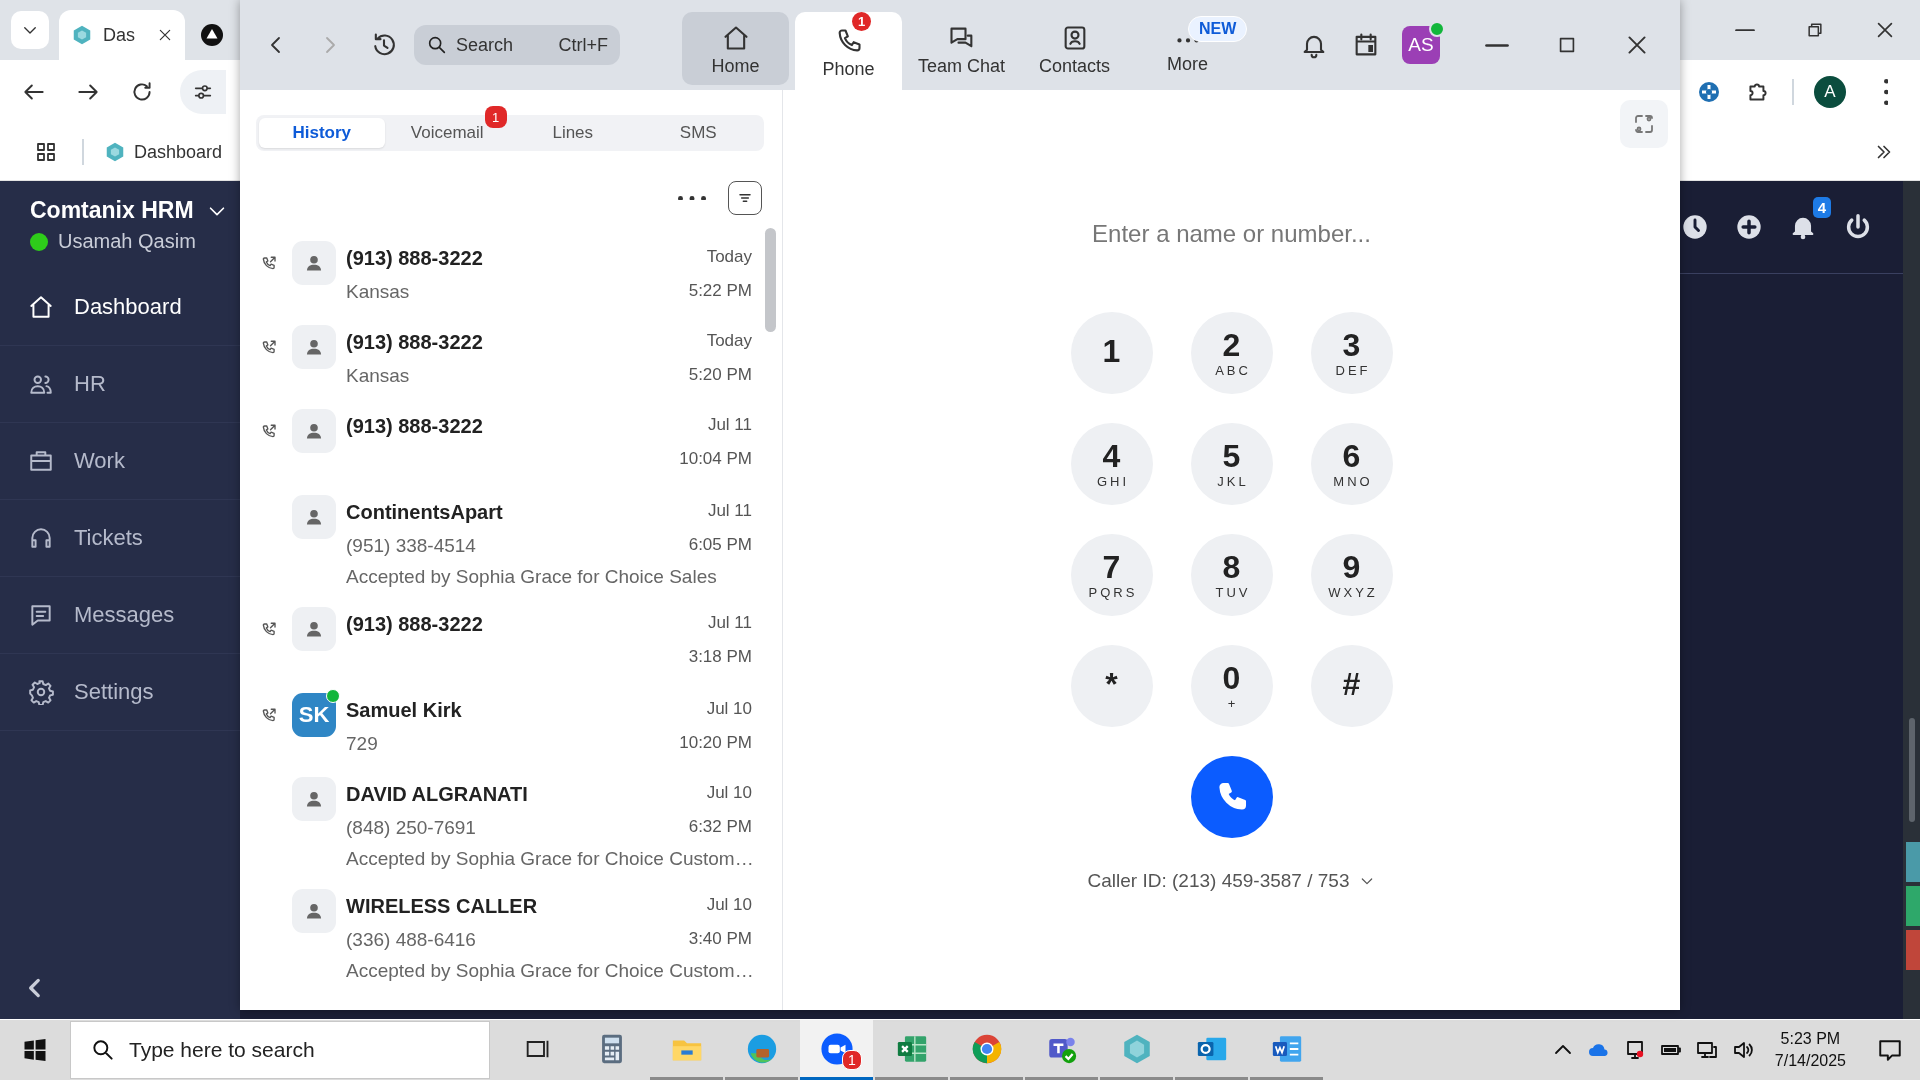  I want to click on caller-name: DAVID ALGRANATI, so click(437, 794).